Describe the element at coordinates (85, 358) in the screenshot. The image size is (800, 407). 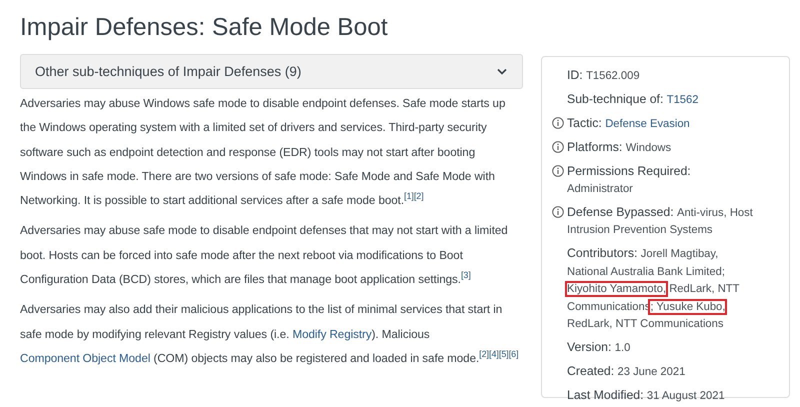
I see `inline-link: Component Object Model` at that location.